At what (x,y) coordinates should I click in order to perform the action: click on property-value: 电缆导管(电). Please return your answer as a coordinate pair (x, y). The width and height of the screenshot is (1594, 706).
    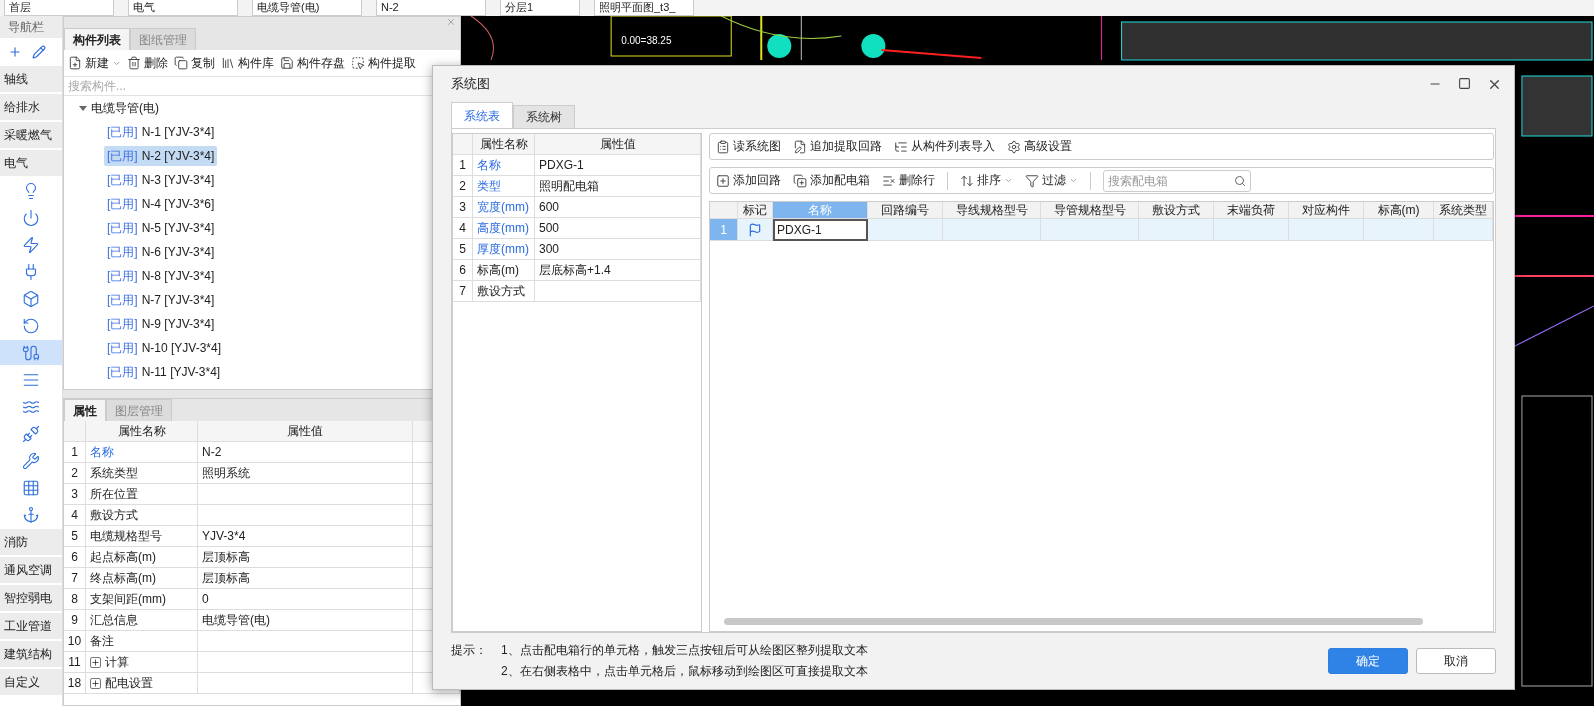
    Looking at the image, I should click on (305, 620).